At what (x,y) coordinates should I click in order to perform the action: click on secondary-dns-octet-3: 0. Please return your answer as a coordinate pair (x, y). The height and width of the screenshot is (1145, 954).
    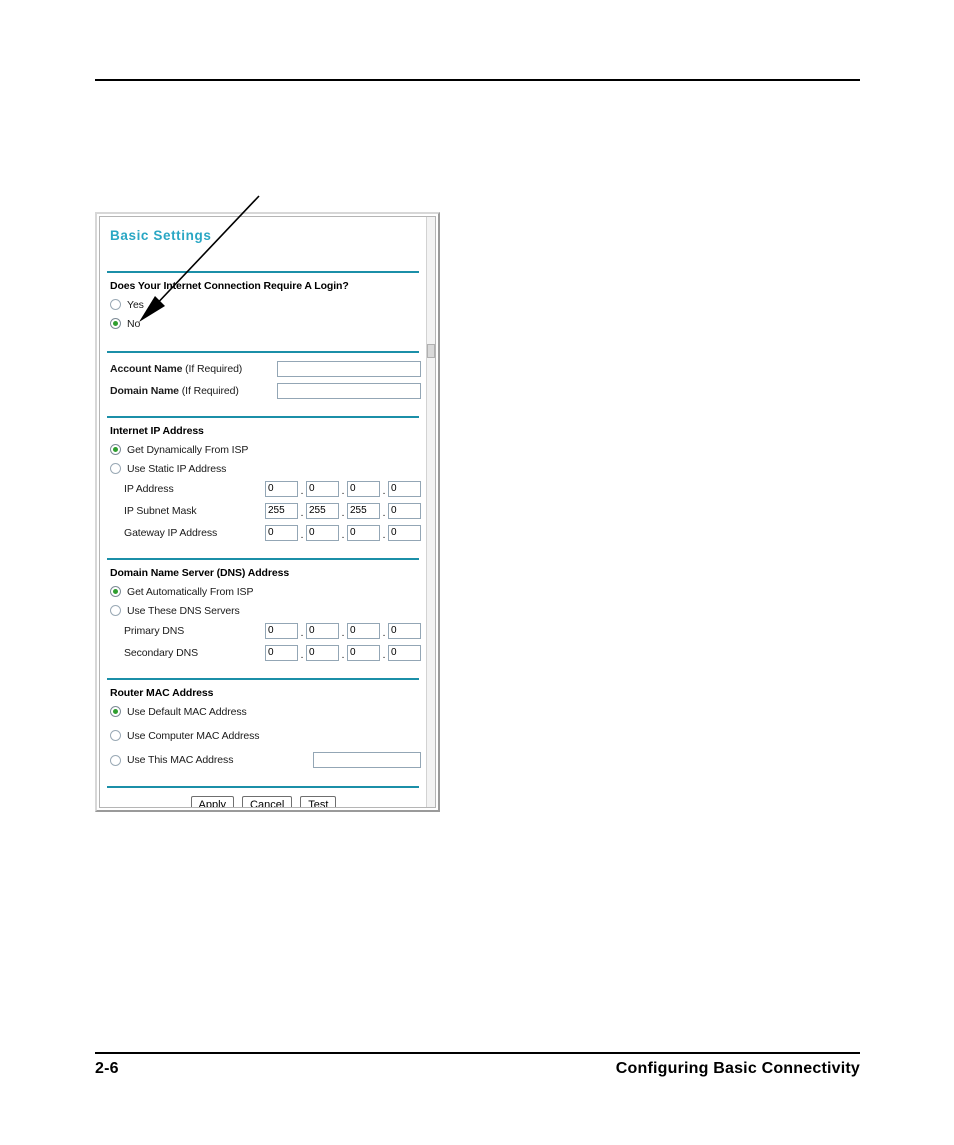
    Looking at the image, I should click on (363, 653).